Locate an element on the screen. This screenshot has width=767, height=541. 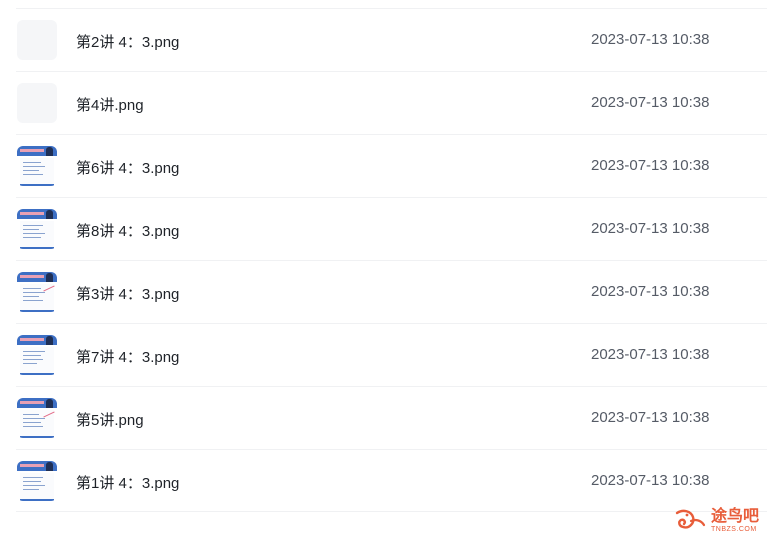
file-name: 第4讲.png is located at coordinates (110, 104).